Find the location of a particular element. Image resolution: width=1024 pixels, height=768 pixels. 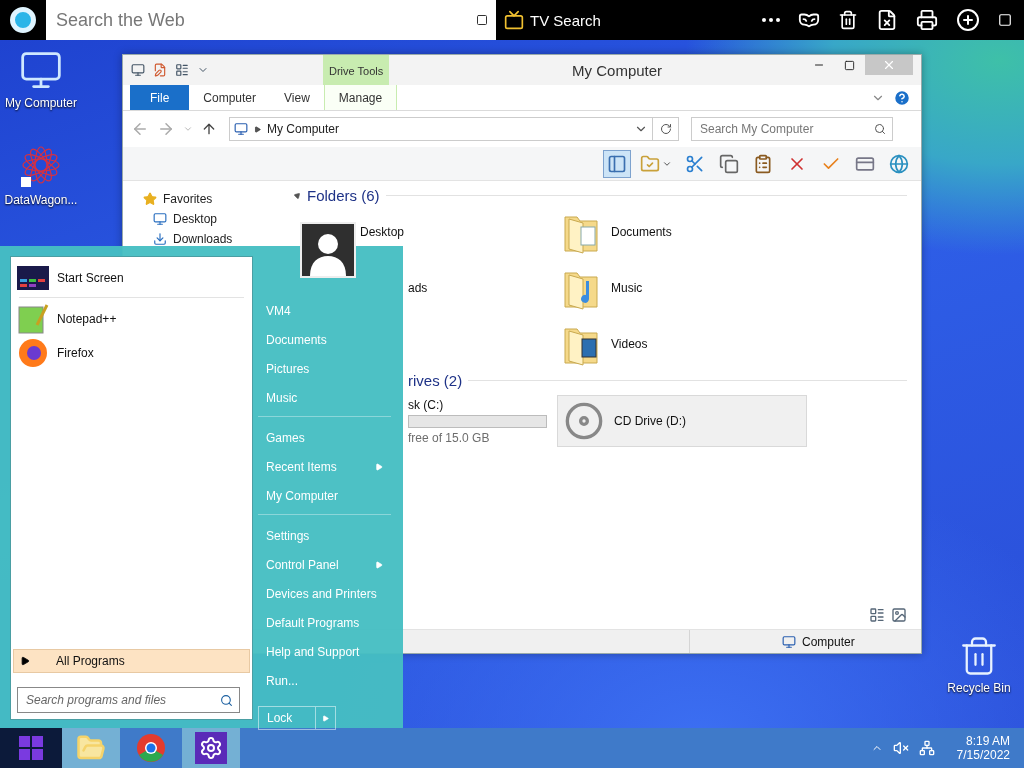

taskbar-app is located at coordinates (211, 748).